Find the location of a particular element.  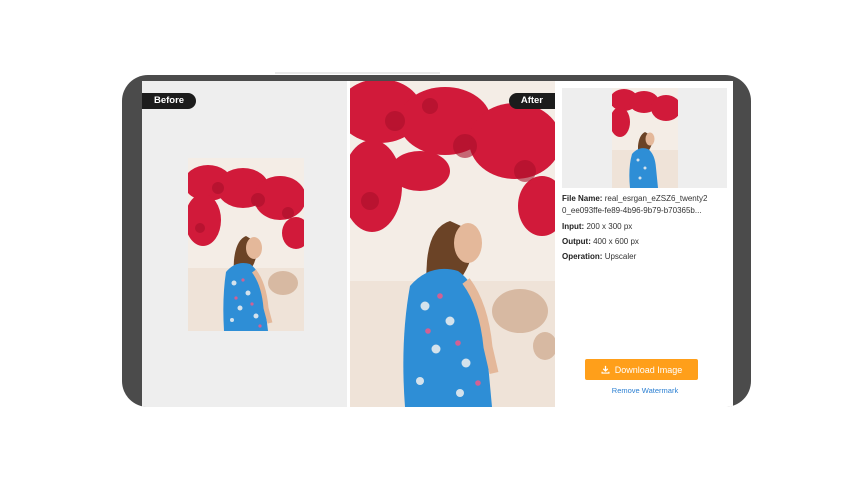

download-icon is located at coordinates (605, 369).